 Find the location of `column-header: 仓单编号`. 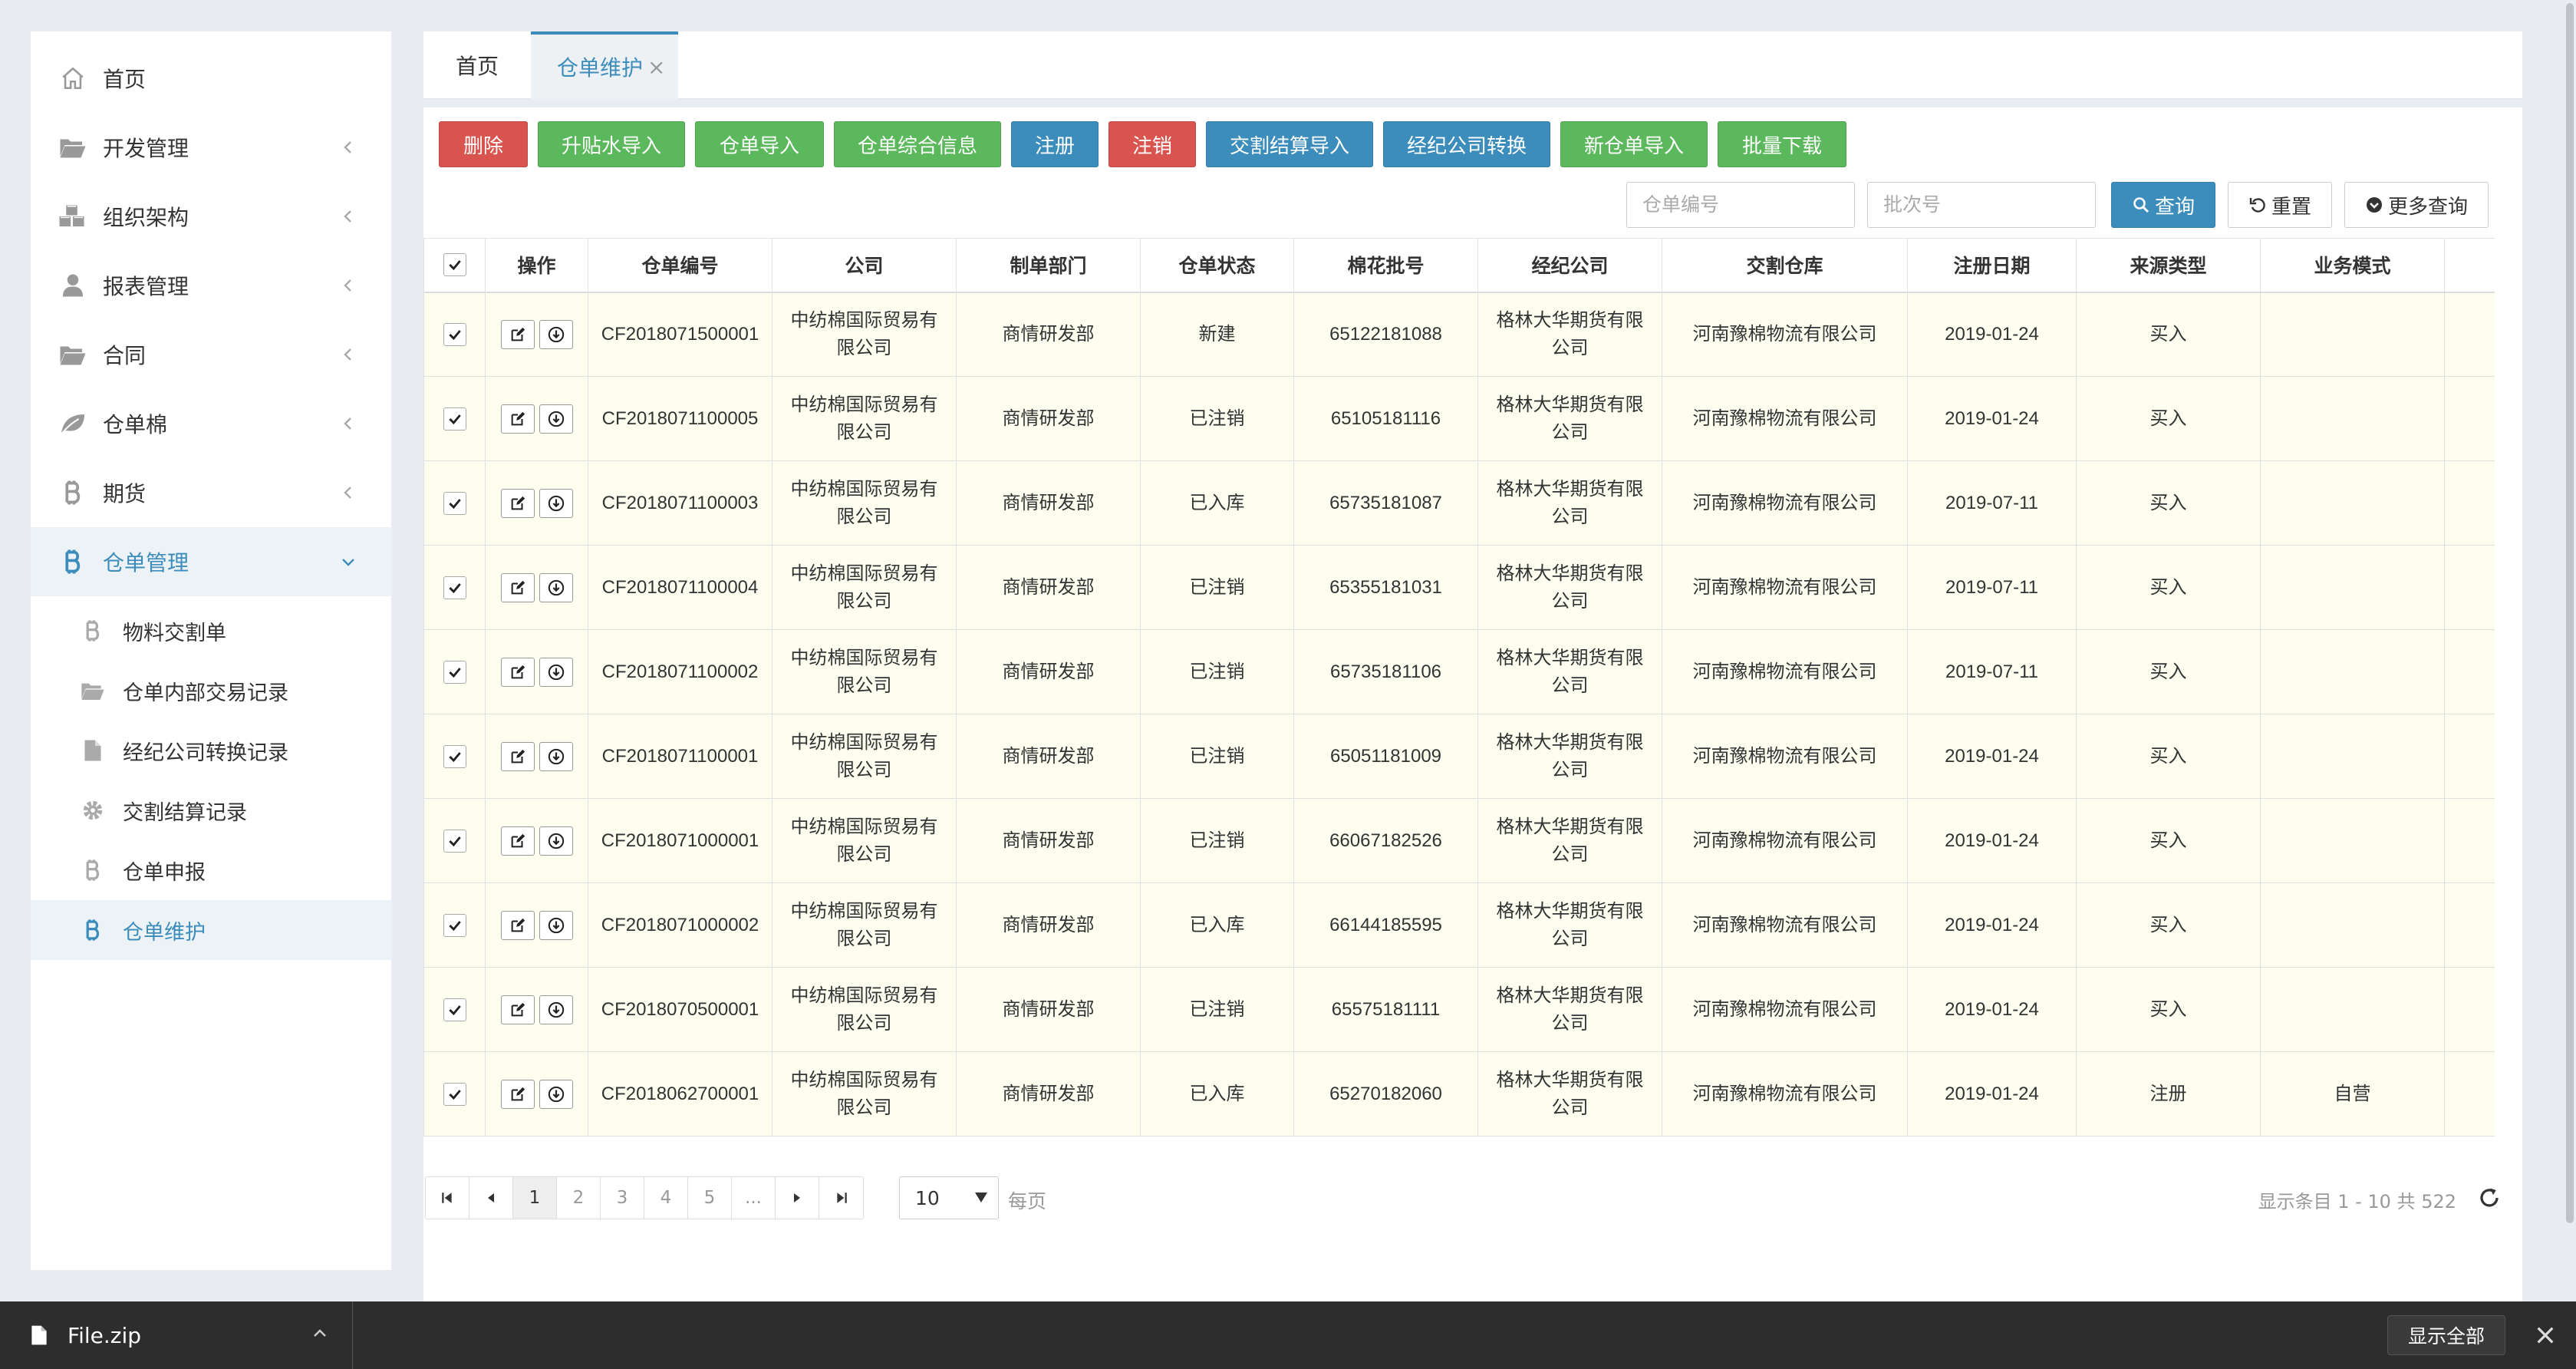

column-header: 仓单编号 is located at coordinates (680, 265).